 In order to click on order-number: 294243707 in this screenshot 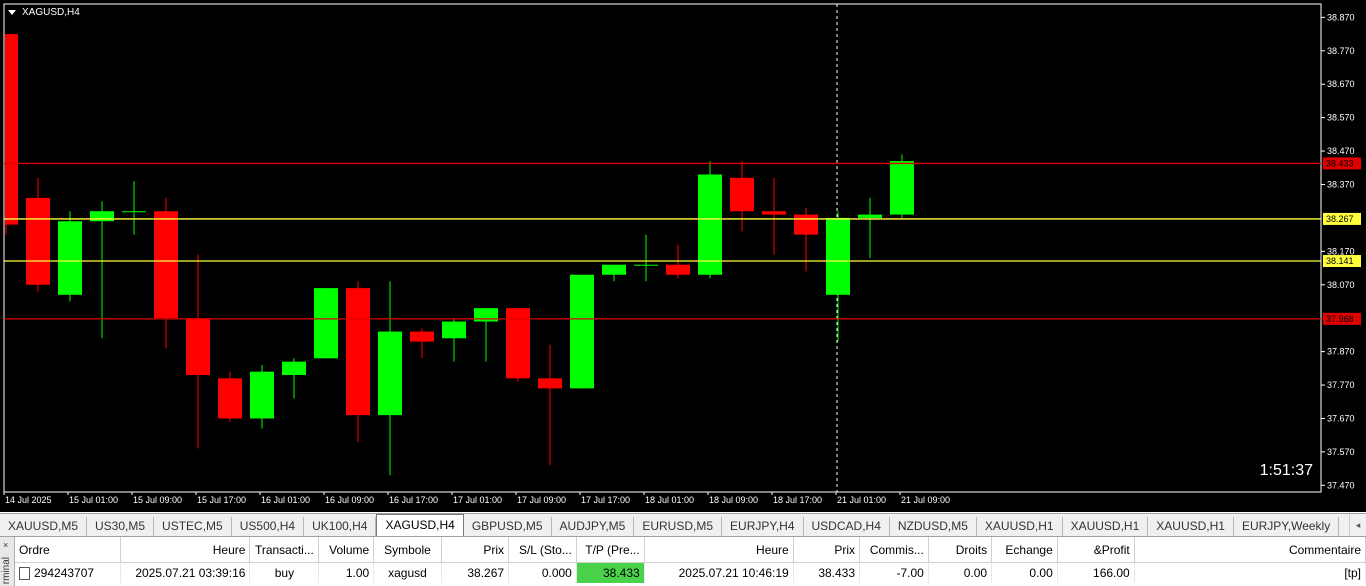, I will do `click(64, 572)`.